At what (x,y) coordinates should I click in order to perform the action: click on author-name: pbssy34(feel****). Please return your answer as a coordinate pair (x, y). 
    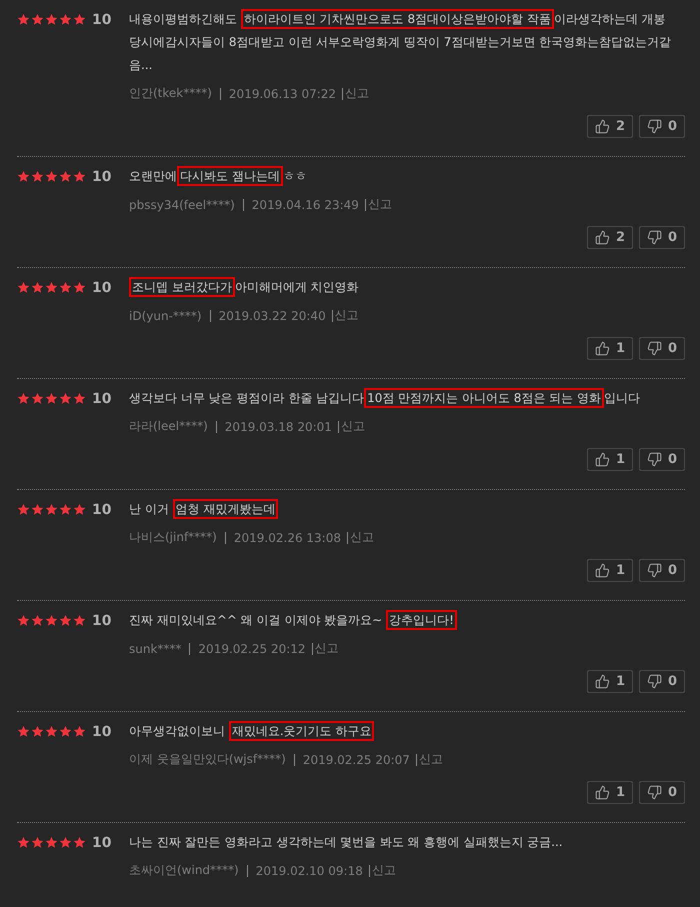
    Looking at the image, I should click on (182, 205).